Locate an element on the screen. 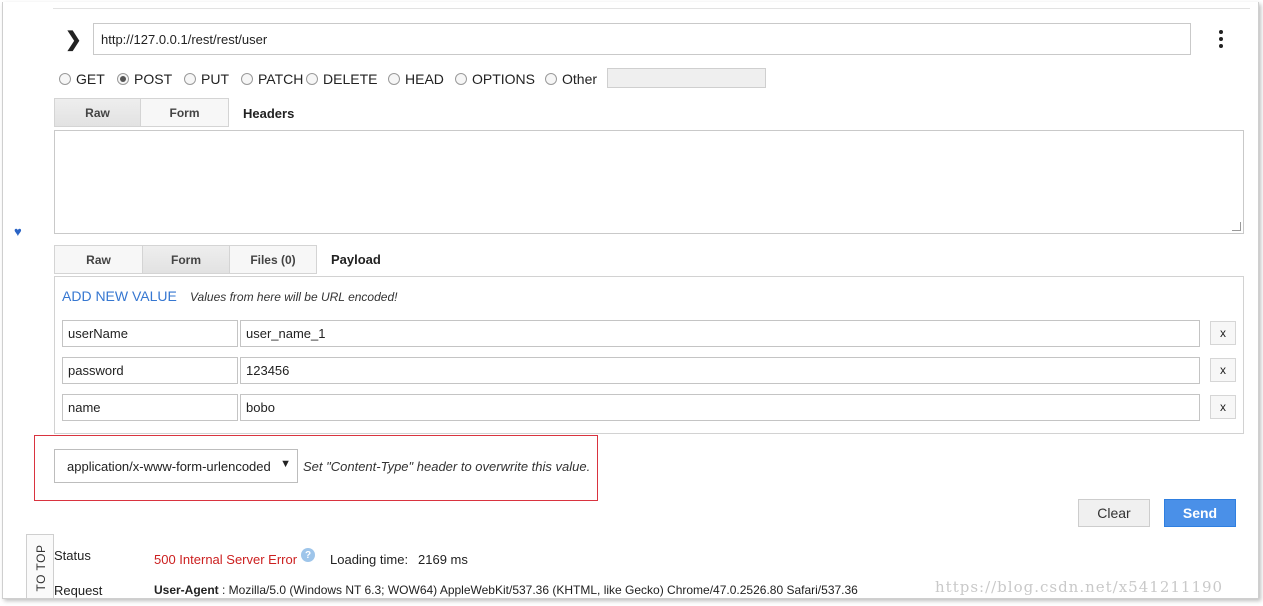  expand-chevron-icon: ❯ is located at coordinates (75, 40).